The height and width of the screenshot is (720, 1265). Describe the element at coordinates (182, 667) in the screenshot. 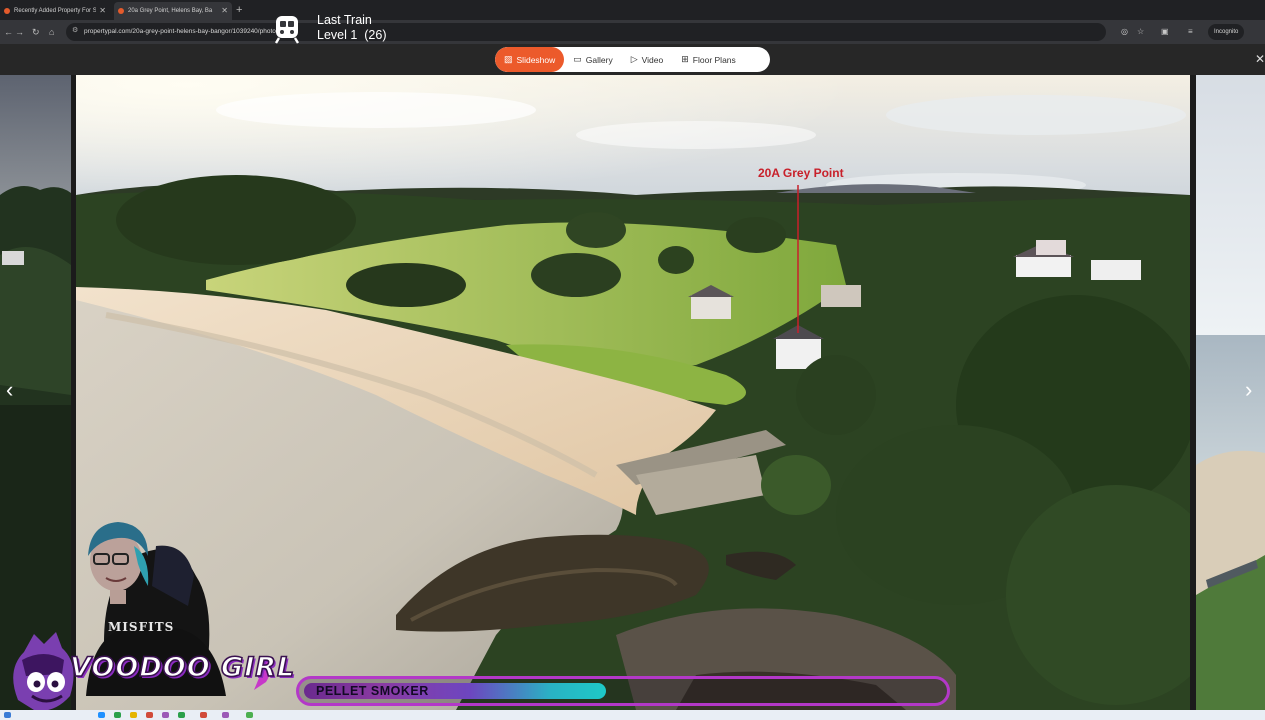

I see `channel-logo-text: VOODOO GIRL` at that location.